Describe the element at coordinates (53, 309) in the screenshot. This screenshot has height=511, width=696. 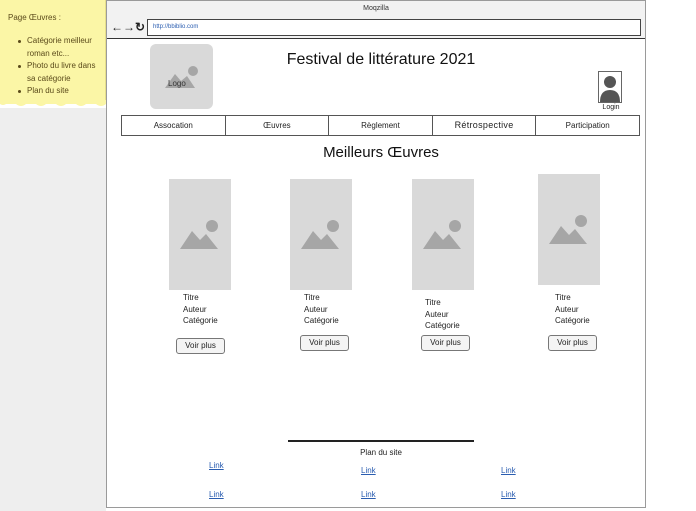
I see `canvas-background` at that location.